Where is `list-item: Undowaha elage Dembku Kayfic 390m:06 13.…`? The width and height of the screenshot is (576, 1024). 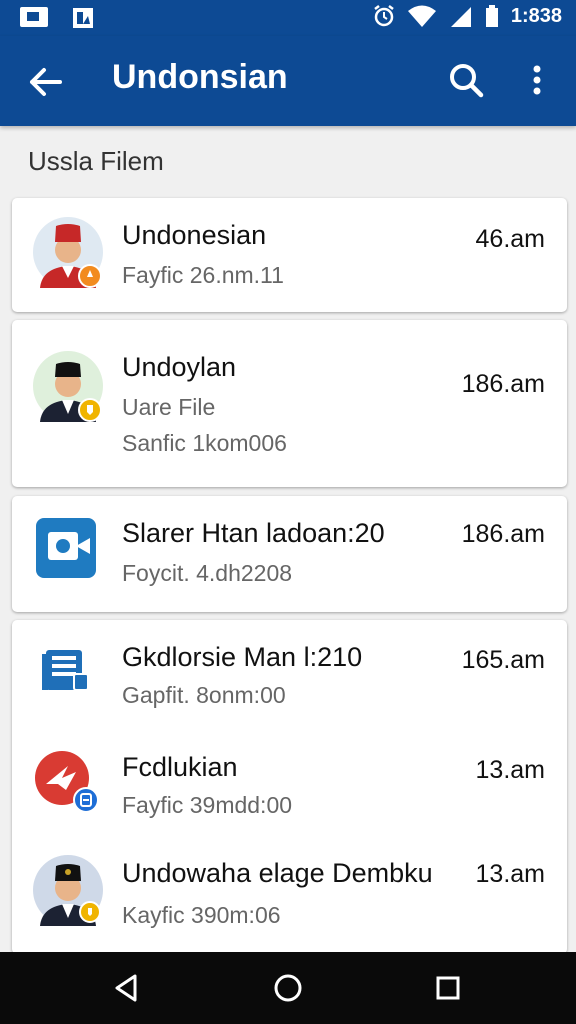
list-item: Undowaha elage Dembku Kayfic 390m:06 13.… is located at coordinates (289, 898).